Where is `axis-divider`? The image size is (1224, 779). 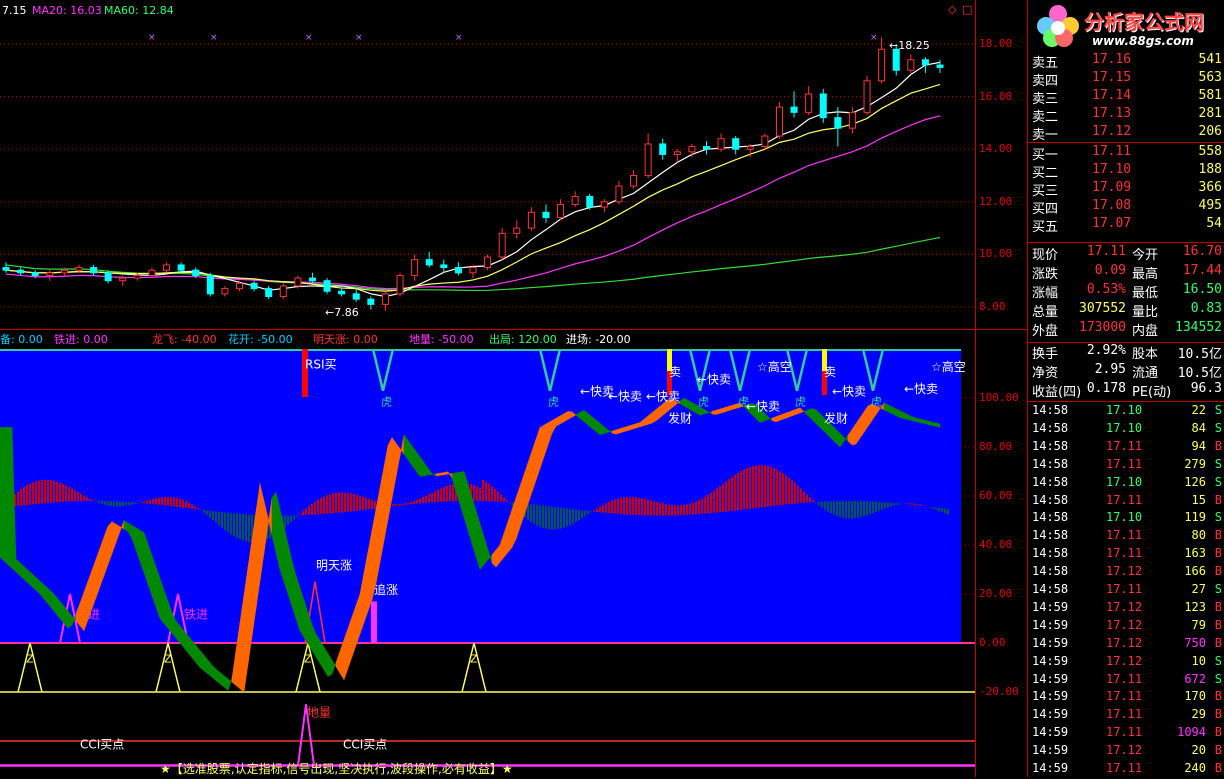
axis-divider is located at coordinates (975, 388).